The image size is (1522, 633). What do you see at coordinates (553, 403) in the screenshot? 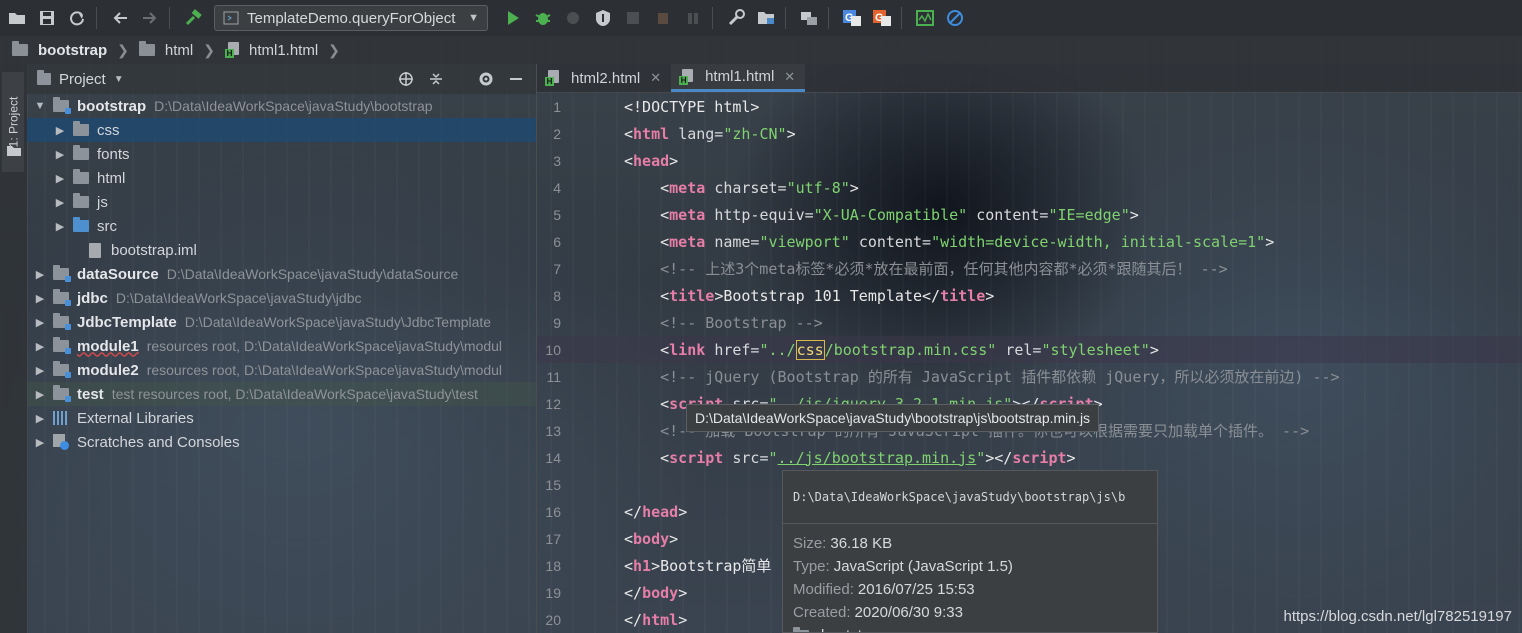
I see `line-number: 12` at bounding box center [553, 403].